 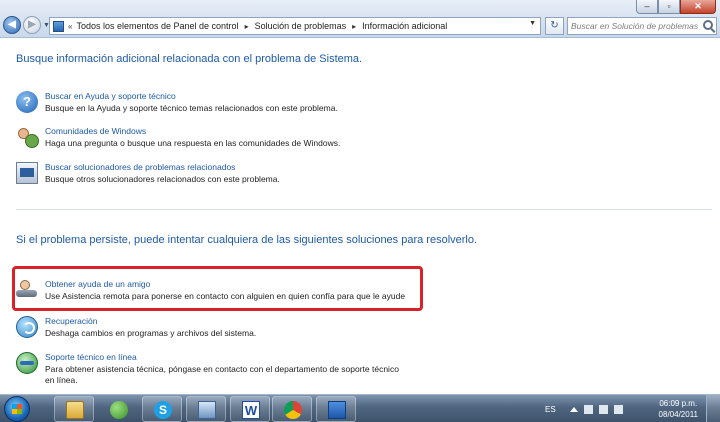 I want to click on explorer-icon, so click(x=75, y=410).